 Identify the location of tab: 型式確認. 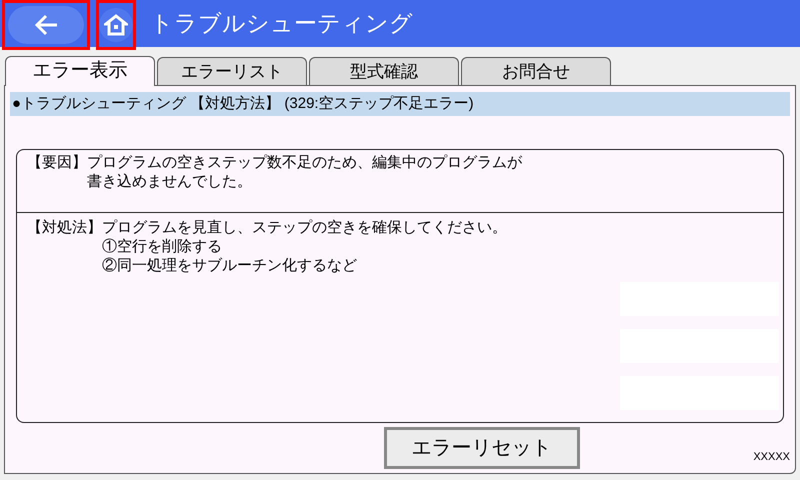
(384, 71).